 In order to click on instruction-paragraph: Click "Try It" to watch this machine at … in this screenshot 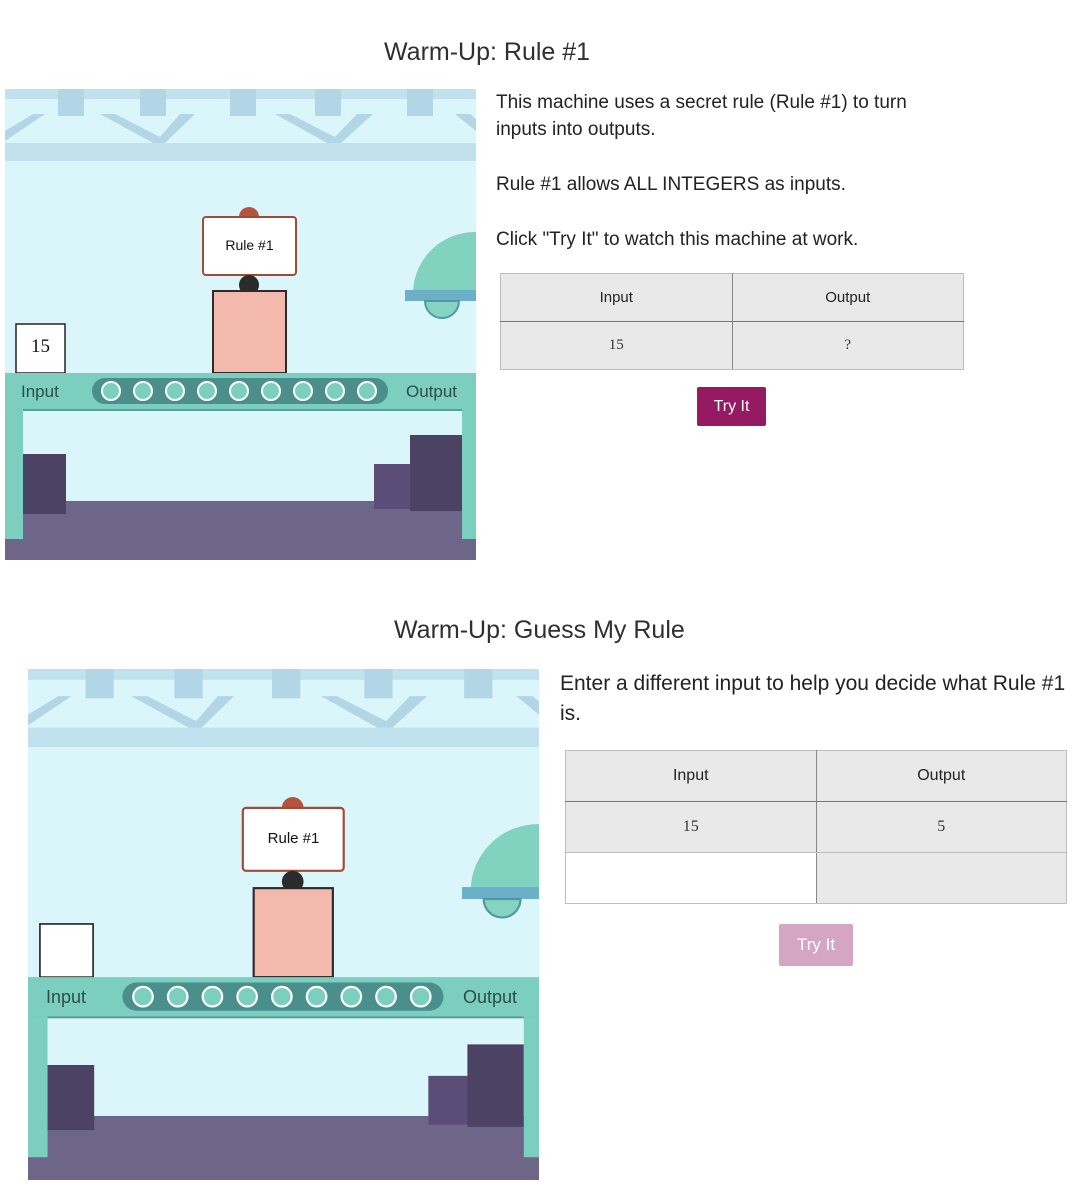, I will do `click(677, 239)`.